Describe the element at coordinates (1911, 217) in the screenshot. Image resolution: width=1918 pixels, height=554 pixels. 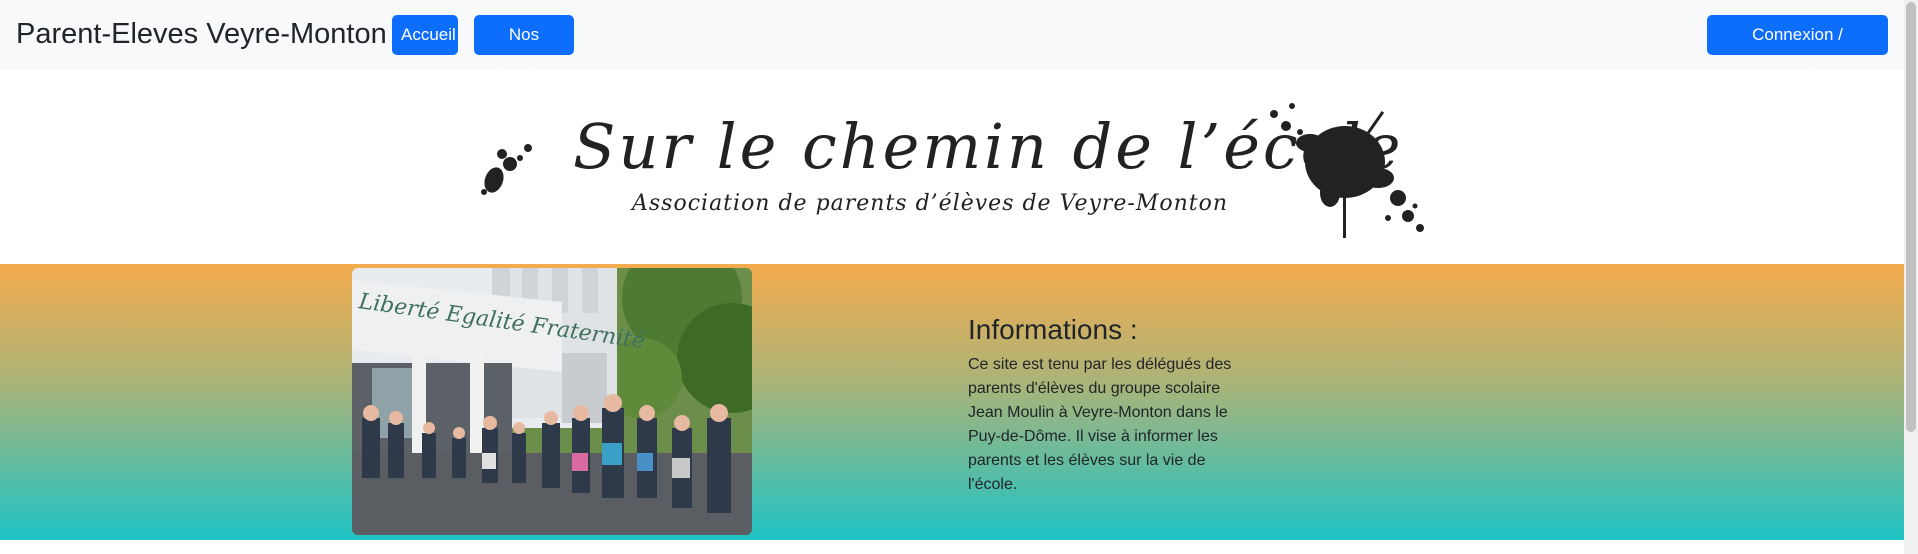
I see `scrollbar-thumb` at that location.